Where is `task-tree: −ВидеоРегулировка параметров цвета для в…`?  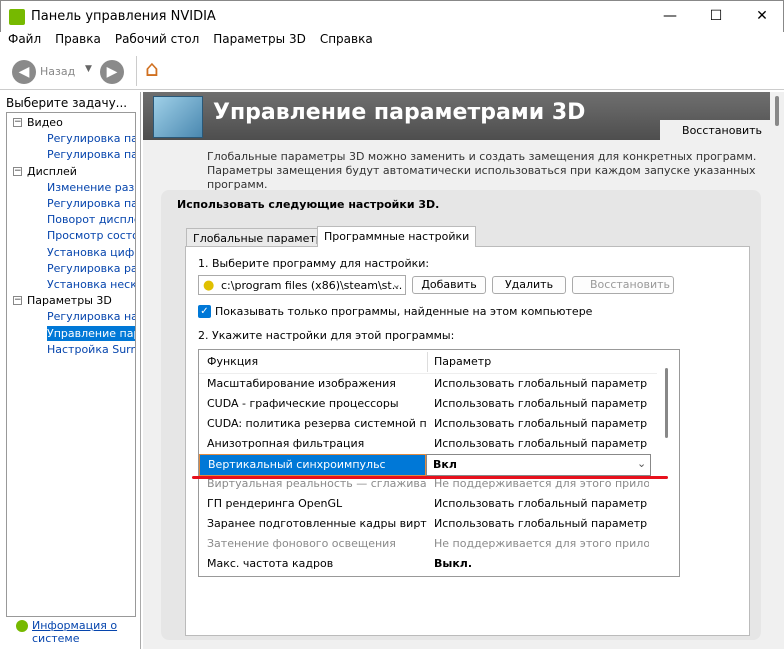 task-tree: −ВидеоРегулировка параметров цвета для в… is located at coordinates (71, 364).